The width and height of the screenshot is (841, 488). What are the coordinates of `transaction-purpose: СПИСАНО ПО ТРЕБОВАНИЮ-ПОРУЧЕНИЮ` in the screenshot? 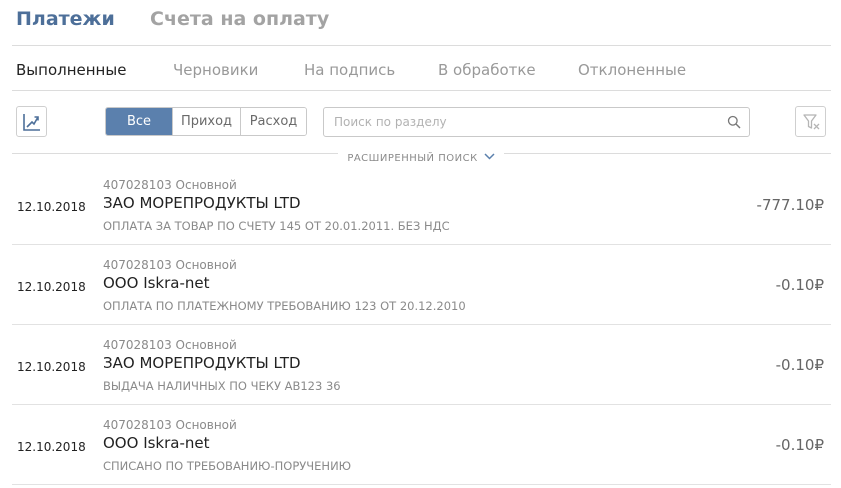 It's located at (227, 466).